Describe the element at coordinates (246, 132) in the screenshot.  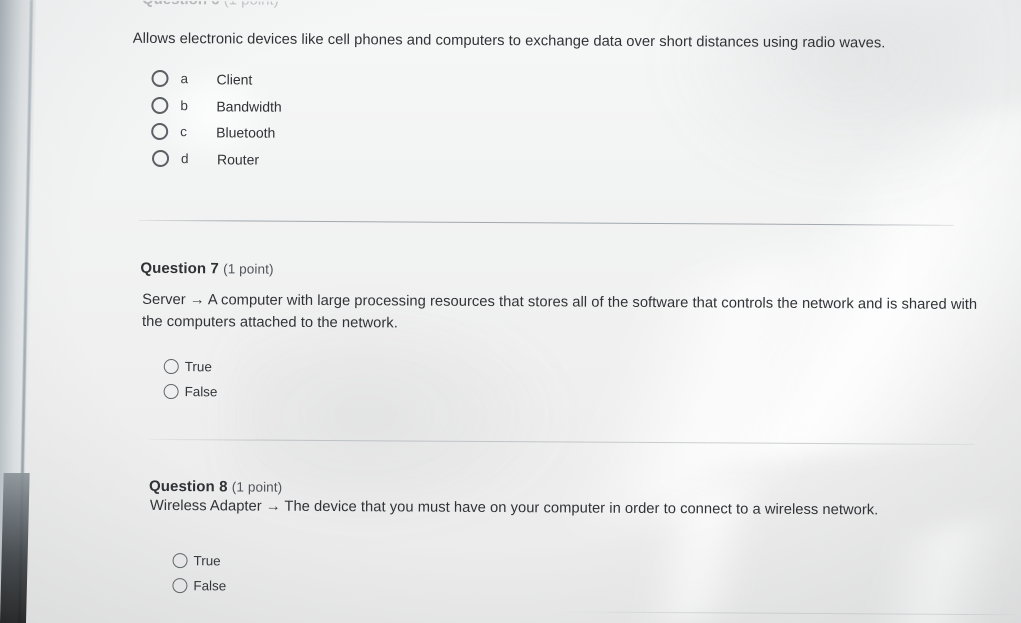
I see `option-label: Bluetooth` at that location.